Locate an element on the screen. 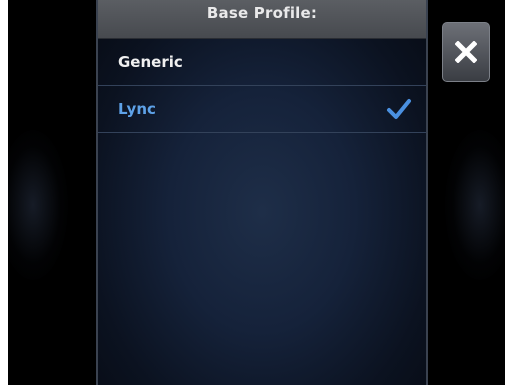 The height and width of the screenshot is (388, 514). close-icon is located at coordinates (466, 52).